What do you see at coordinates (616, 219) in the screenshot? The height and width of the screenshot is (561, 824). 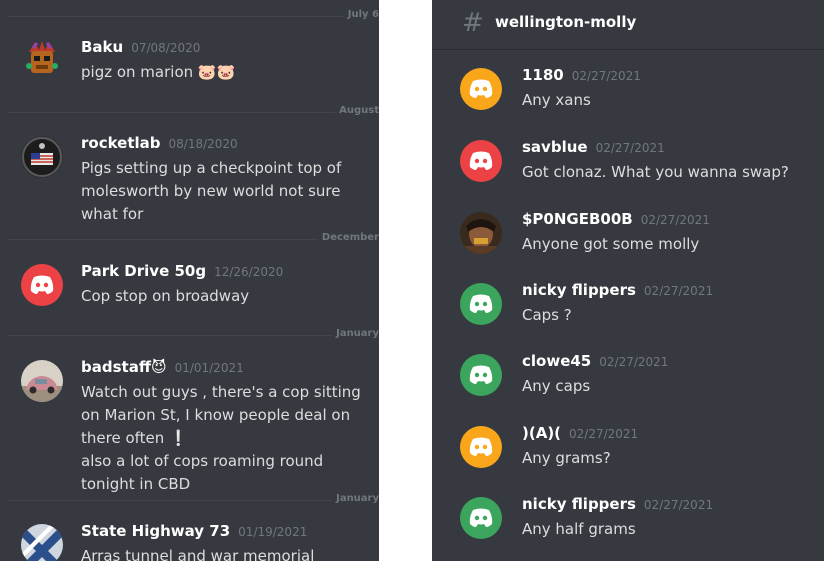 I see `username: $P0NGEB00B 02/27/2021` at bounding box center [616, 219].